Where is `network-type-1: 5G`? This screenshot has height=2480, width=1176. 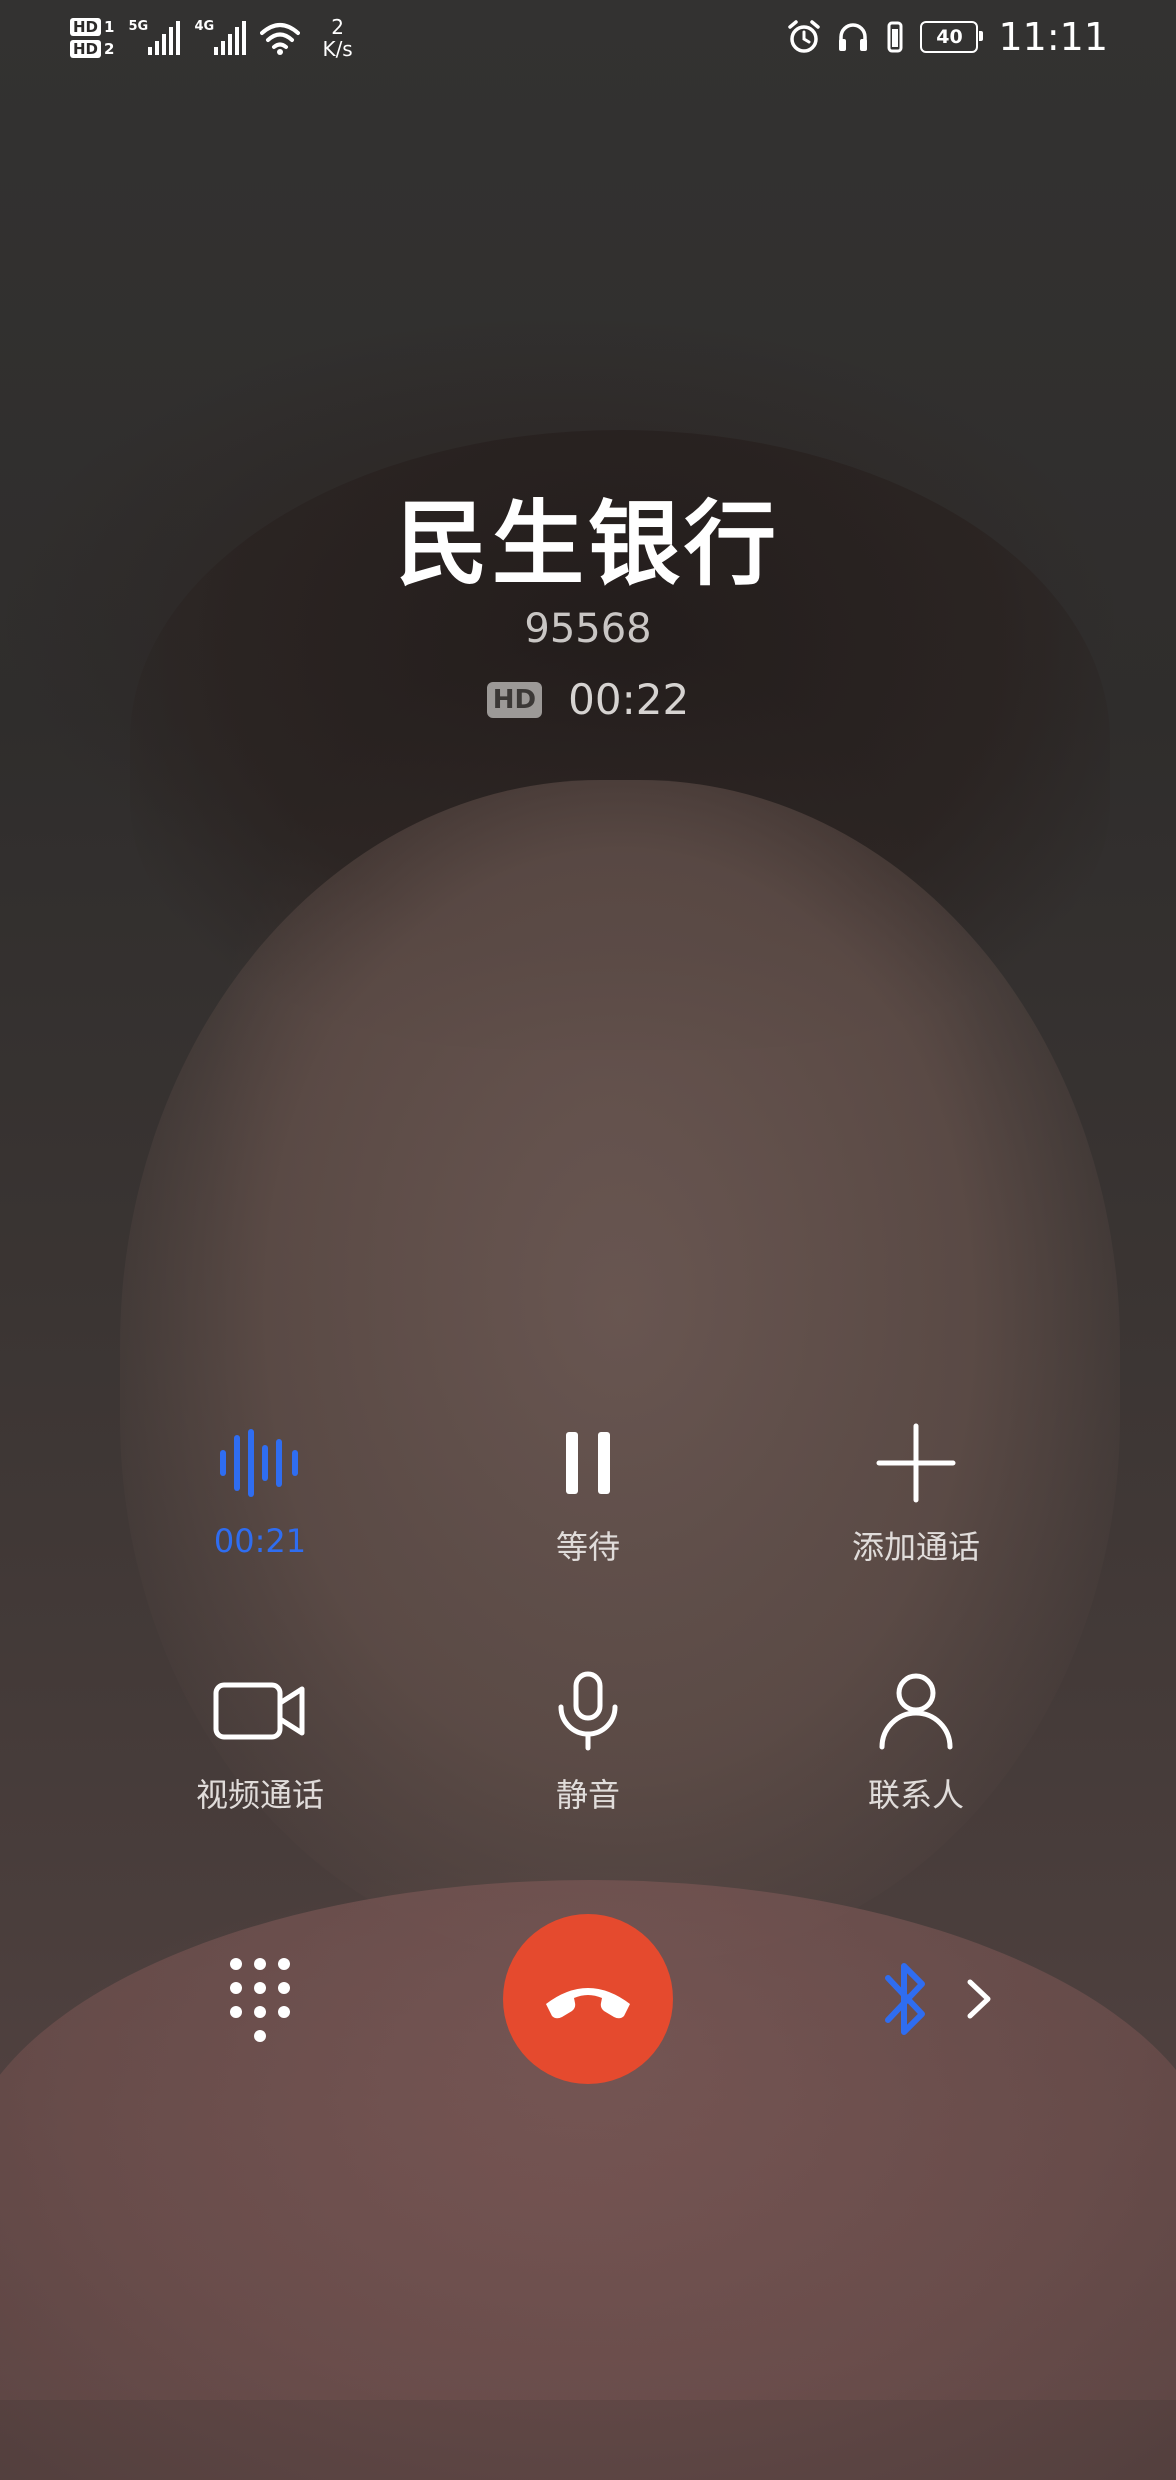 network-type-1: 5G is located at coordinates (138, 26).